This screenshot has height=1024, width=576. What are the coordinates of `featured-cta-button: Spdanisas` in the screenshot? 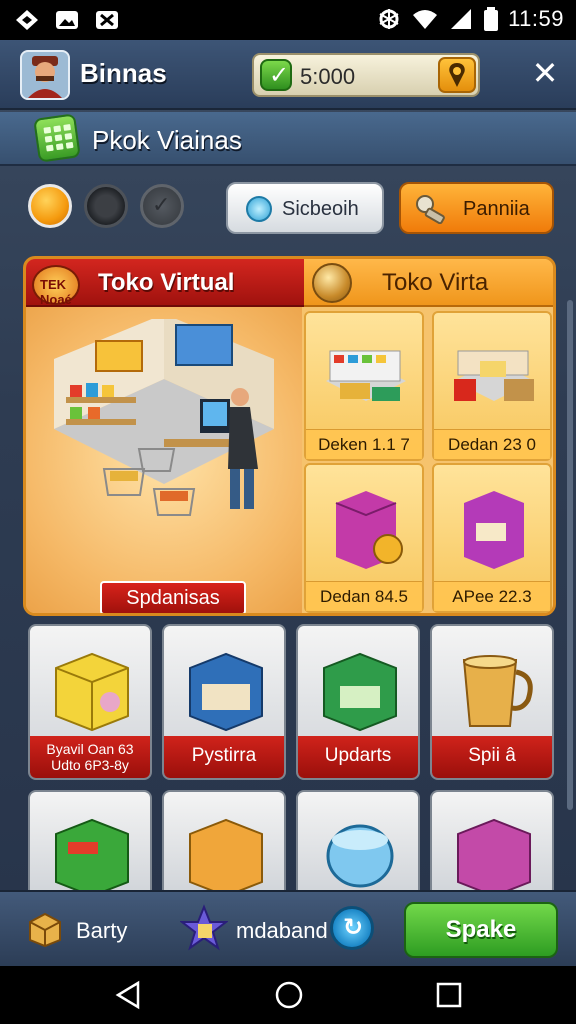 It's located at (173, 597).